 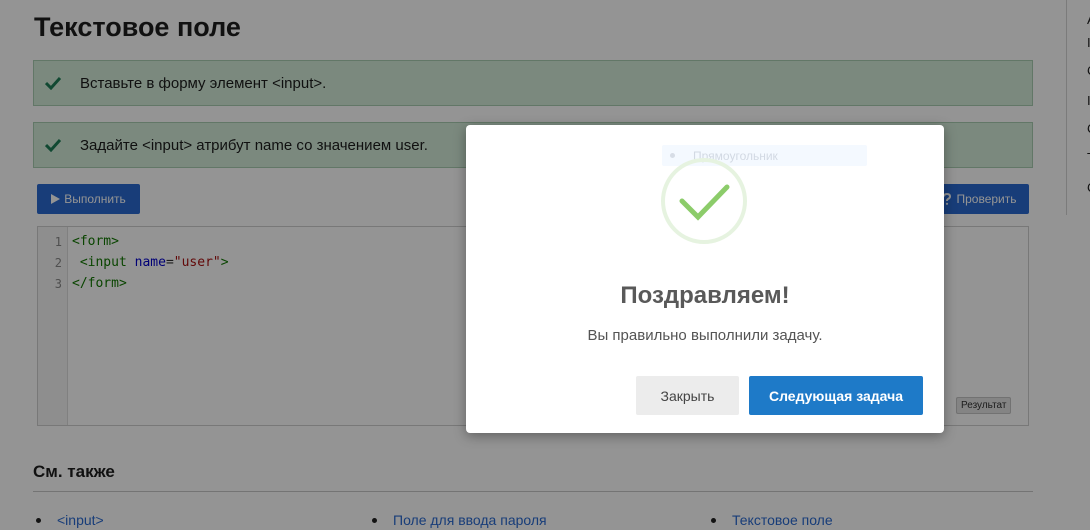 I want to click on modal-title: Поздравляем!, so click(x=705, y=295).